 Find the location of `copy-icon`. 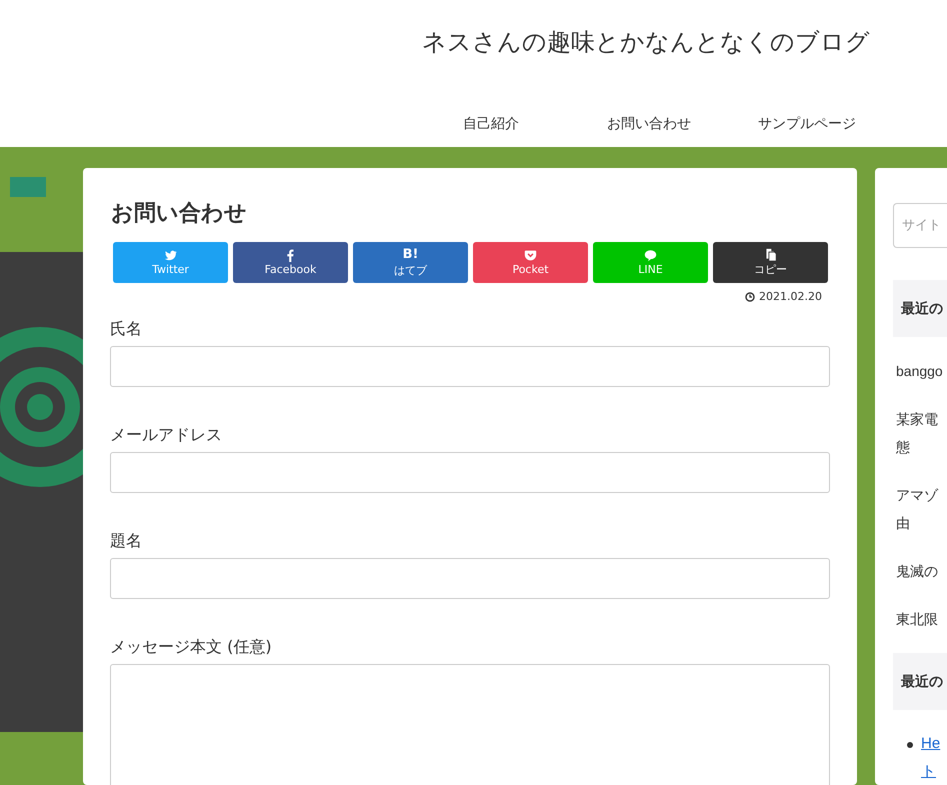

copy-icon is located at coordinates (770, 254).